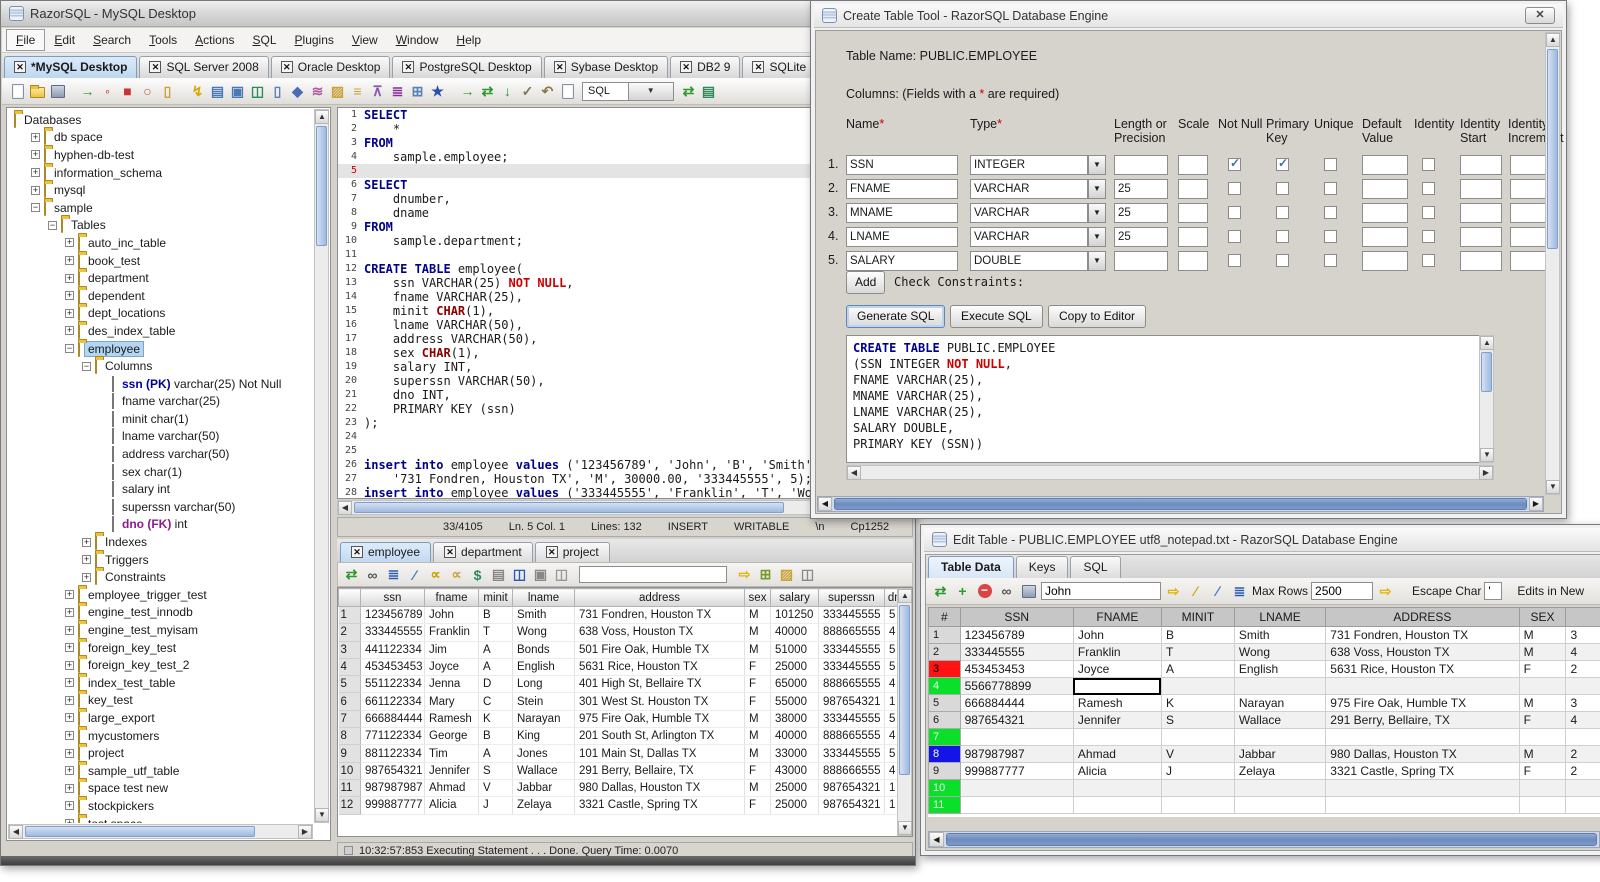 The width and height of the screenshot is (1600, 882). I want to click on apply-max-rows-icon: ⇨, so click(1385, 591).